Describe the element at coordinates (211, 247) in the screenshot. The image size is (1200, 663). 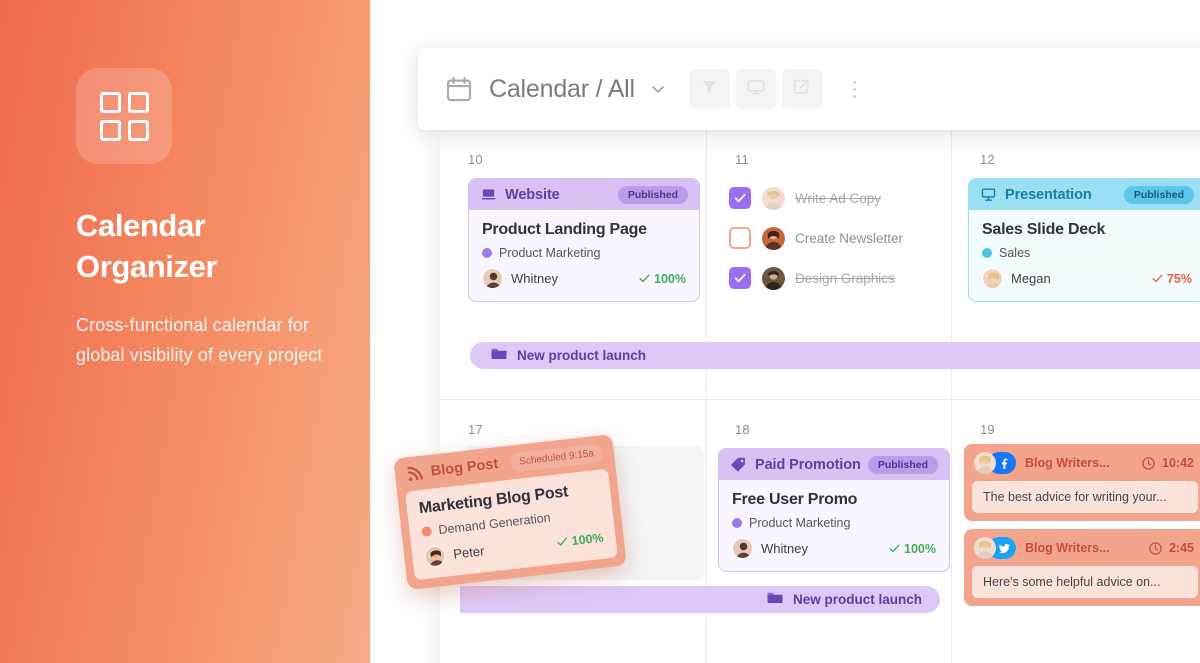
I see `promo-title: Calendar Organizer` at that location.